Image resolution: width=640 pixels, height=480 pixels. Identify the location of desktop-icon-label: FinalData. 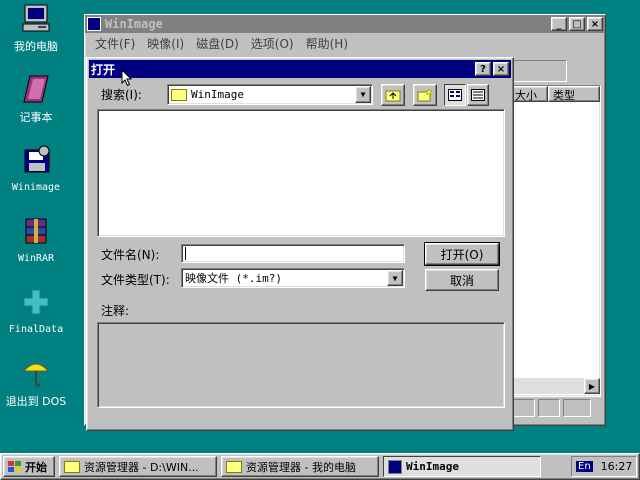
(36, 329).